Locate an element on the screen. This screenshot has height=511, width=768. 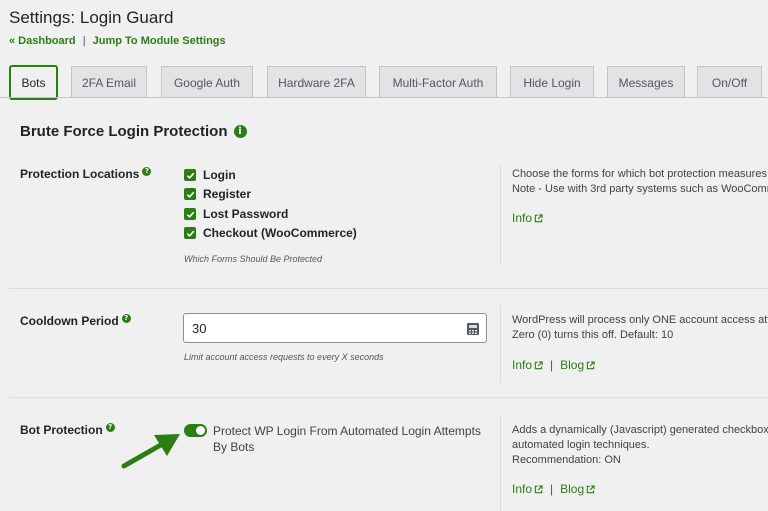
description-line: Recommendation: ON is located at coordinates (566, 460).